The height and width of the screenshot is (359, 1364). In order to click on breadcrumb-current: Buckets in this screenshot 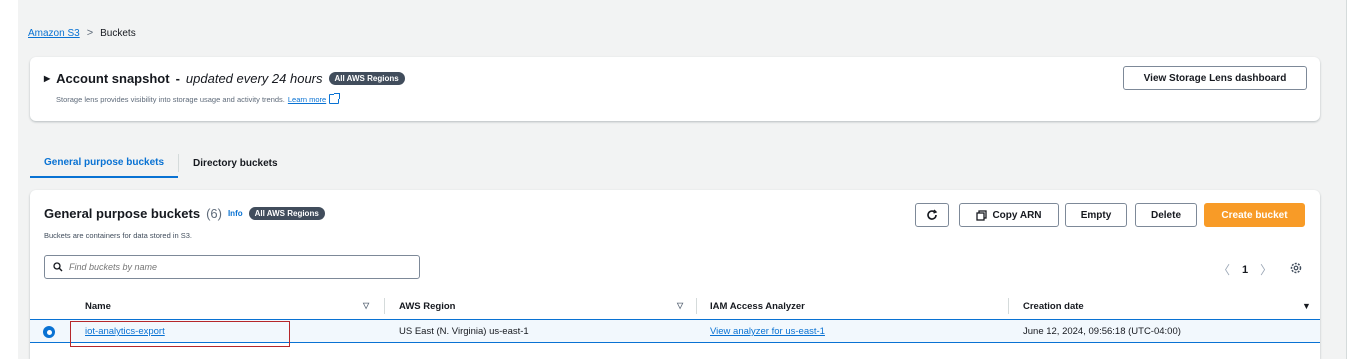, I will do `click(118, 33)`.